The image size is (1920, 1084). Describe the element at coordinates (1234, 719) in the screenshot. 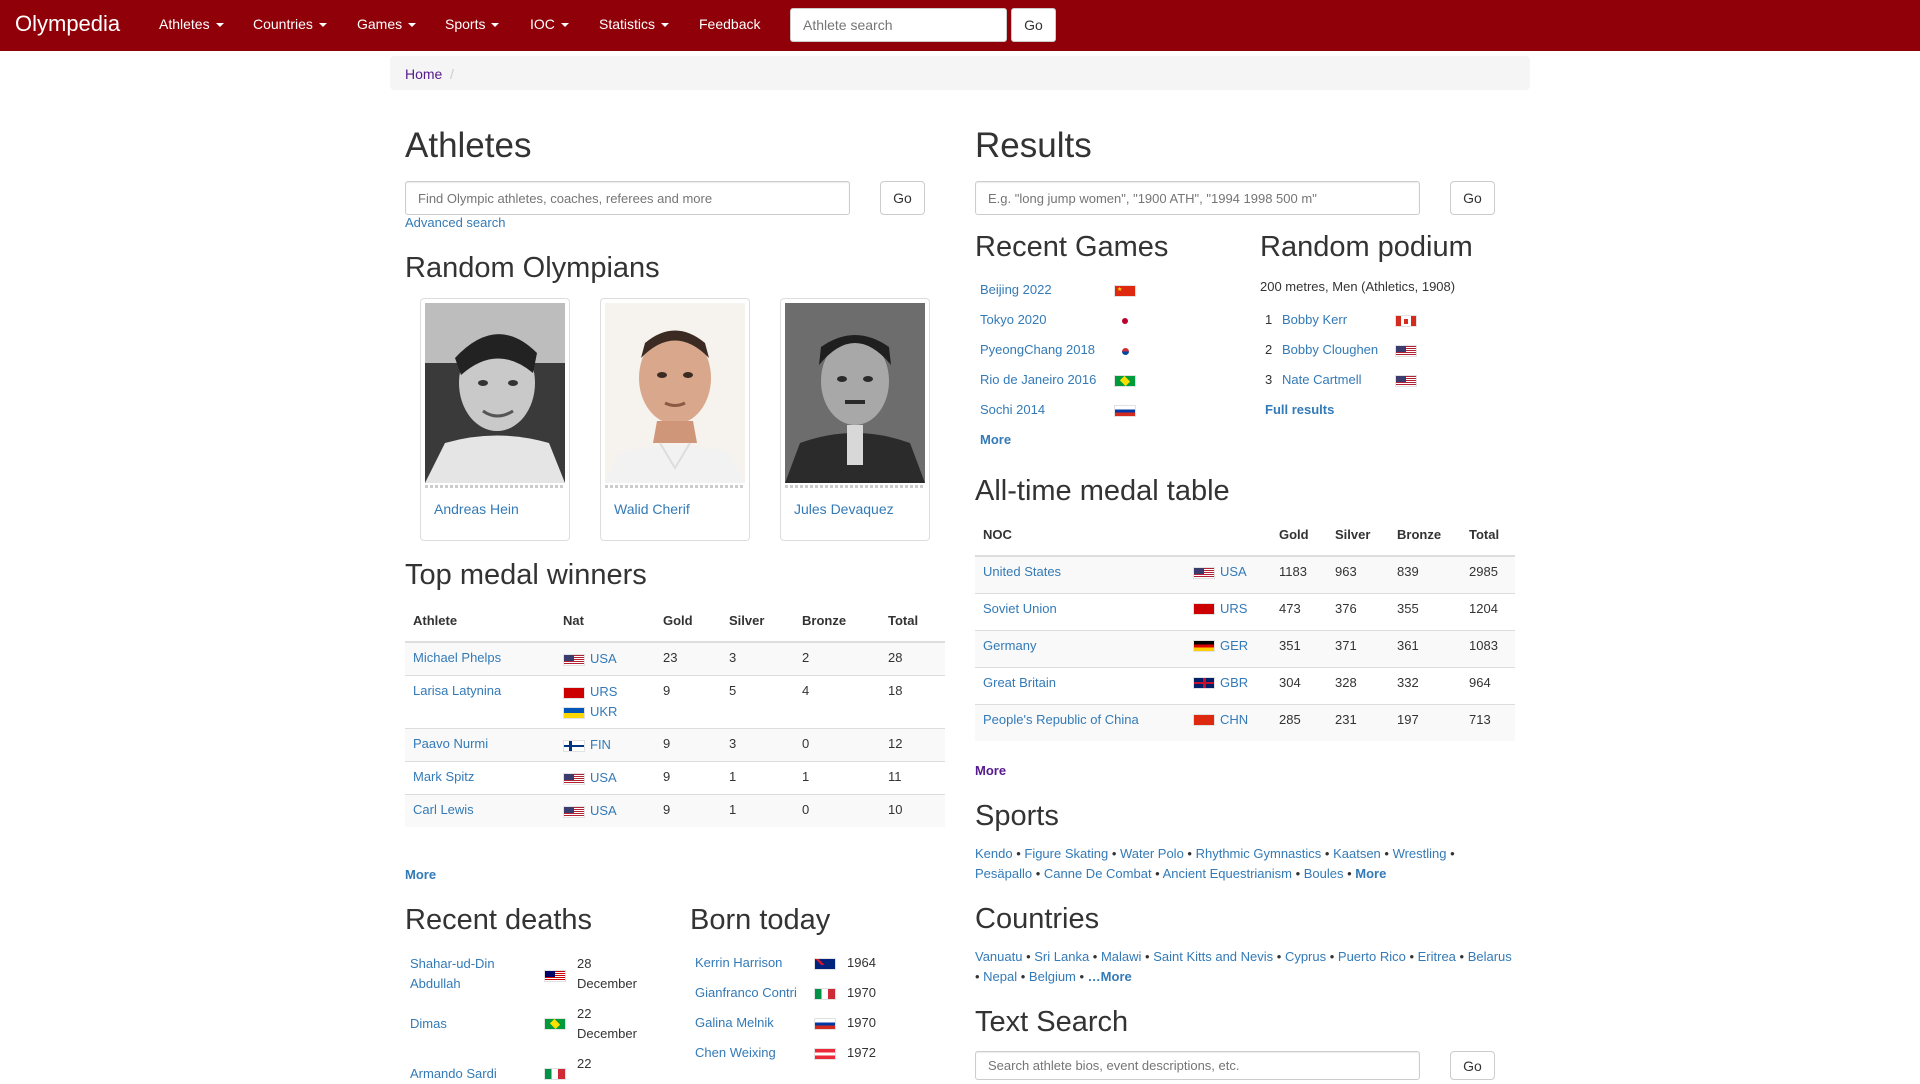

I see `noc-code-link: CHN` at that location.